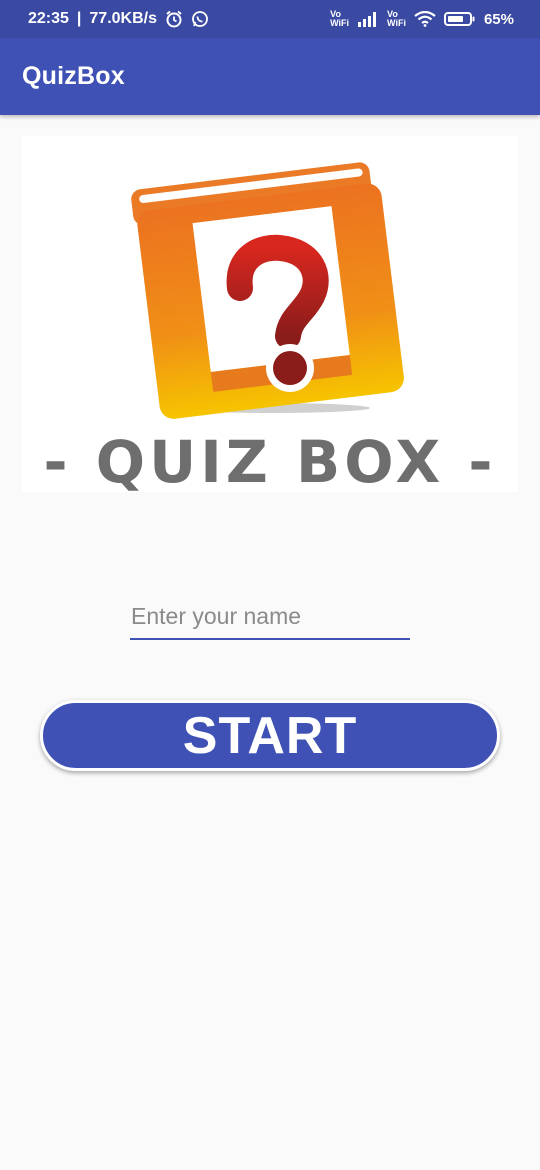  I want to click on app-title: QuizBox, so click(73, 76).